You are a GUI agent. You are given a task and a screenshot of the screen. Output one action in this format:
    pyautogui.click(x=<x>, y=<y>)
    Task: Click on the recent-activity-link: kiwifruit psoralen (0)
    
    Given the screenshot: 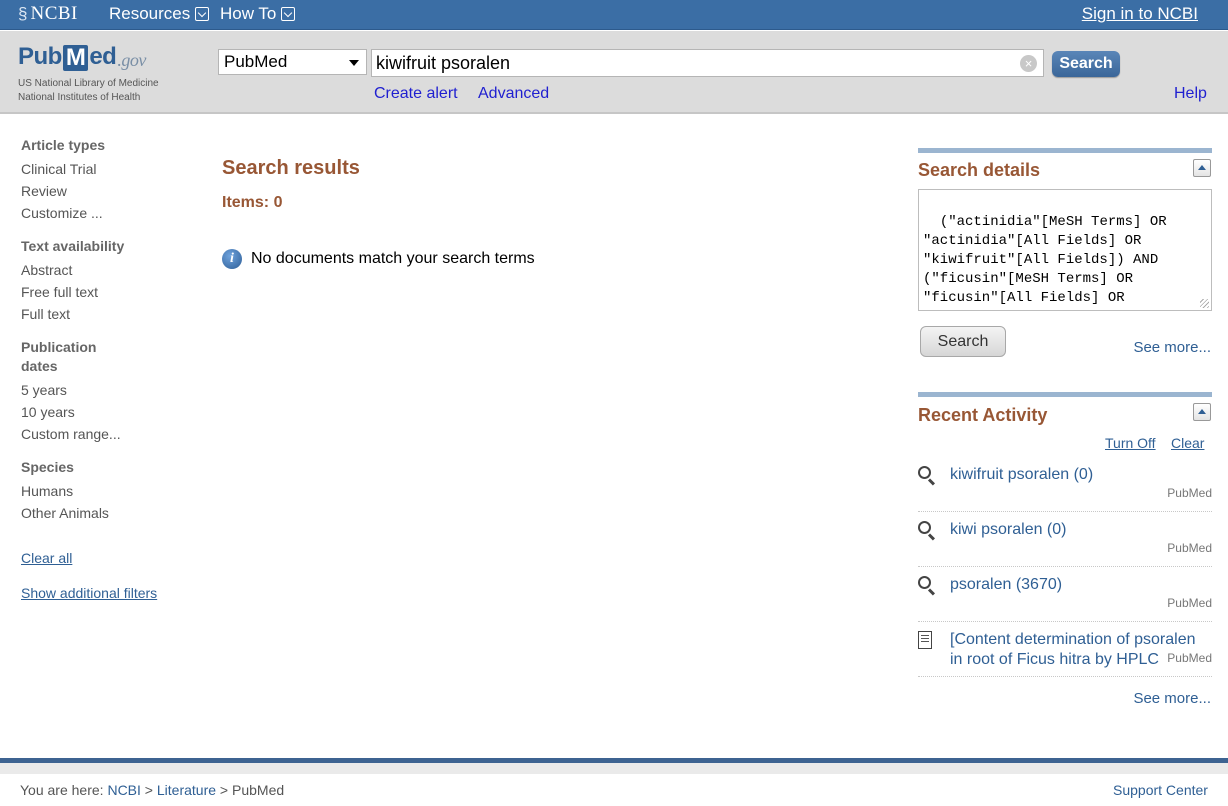 What is the action you would take?
    pyautogui.click(x=1021, y=475)
    